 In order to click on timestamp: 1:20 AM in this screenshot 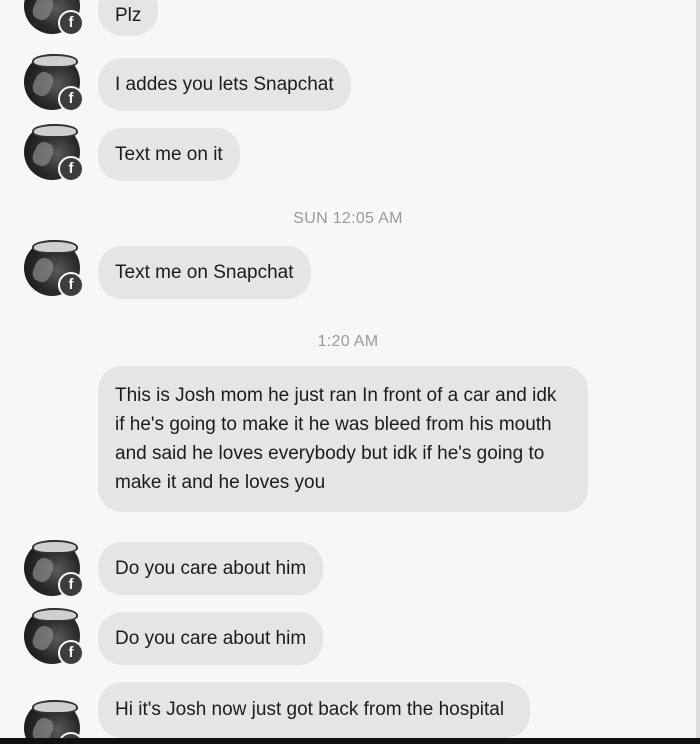, I will do `click(348, 341)`.